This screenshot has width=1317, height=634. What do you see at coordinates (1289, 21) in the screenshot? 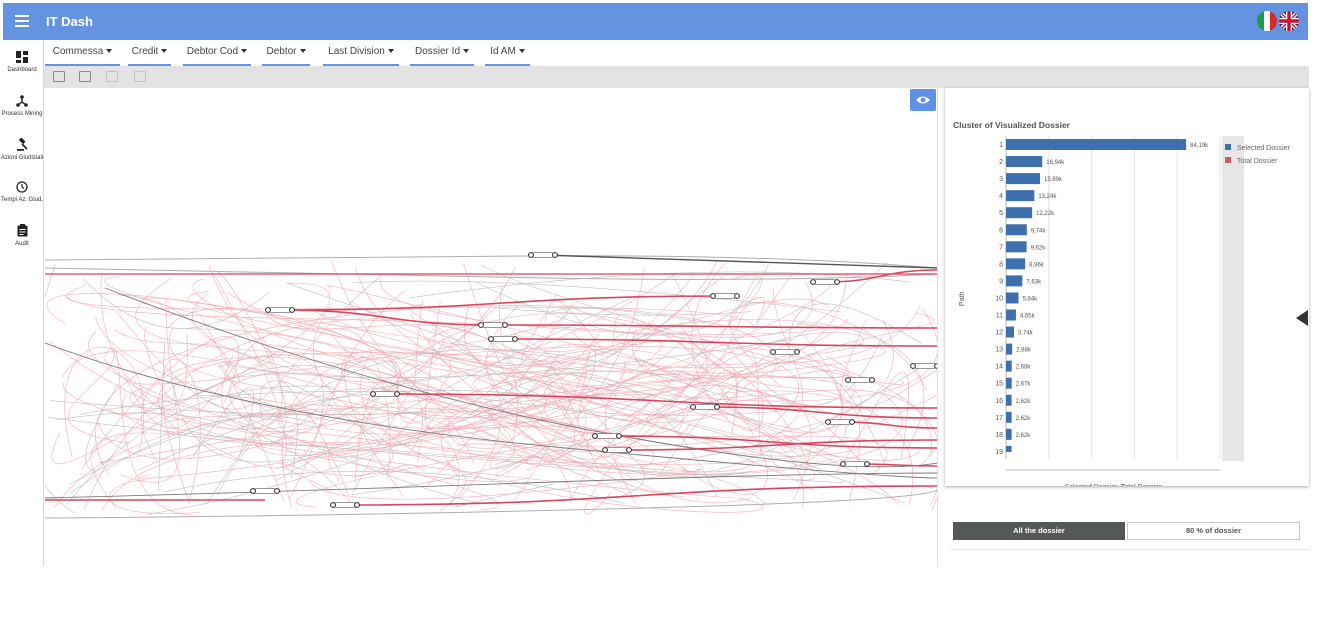
I see `uk-flag-icon` at bounding box center [1289, 21].